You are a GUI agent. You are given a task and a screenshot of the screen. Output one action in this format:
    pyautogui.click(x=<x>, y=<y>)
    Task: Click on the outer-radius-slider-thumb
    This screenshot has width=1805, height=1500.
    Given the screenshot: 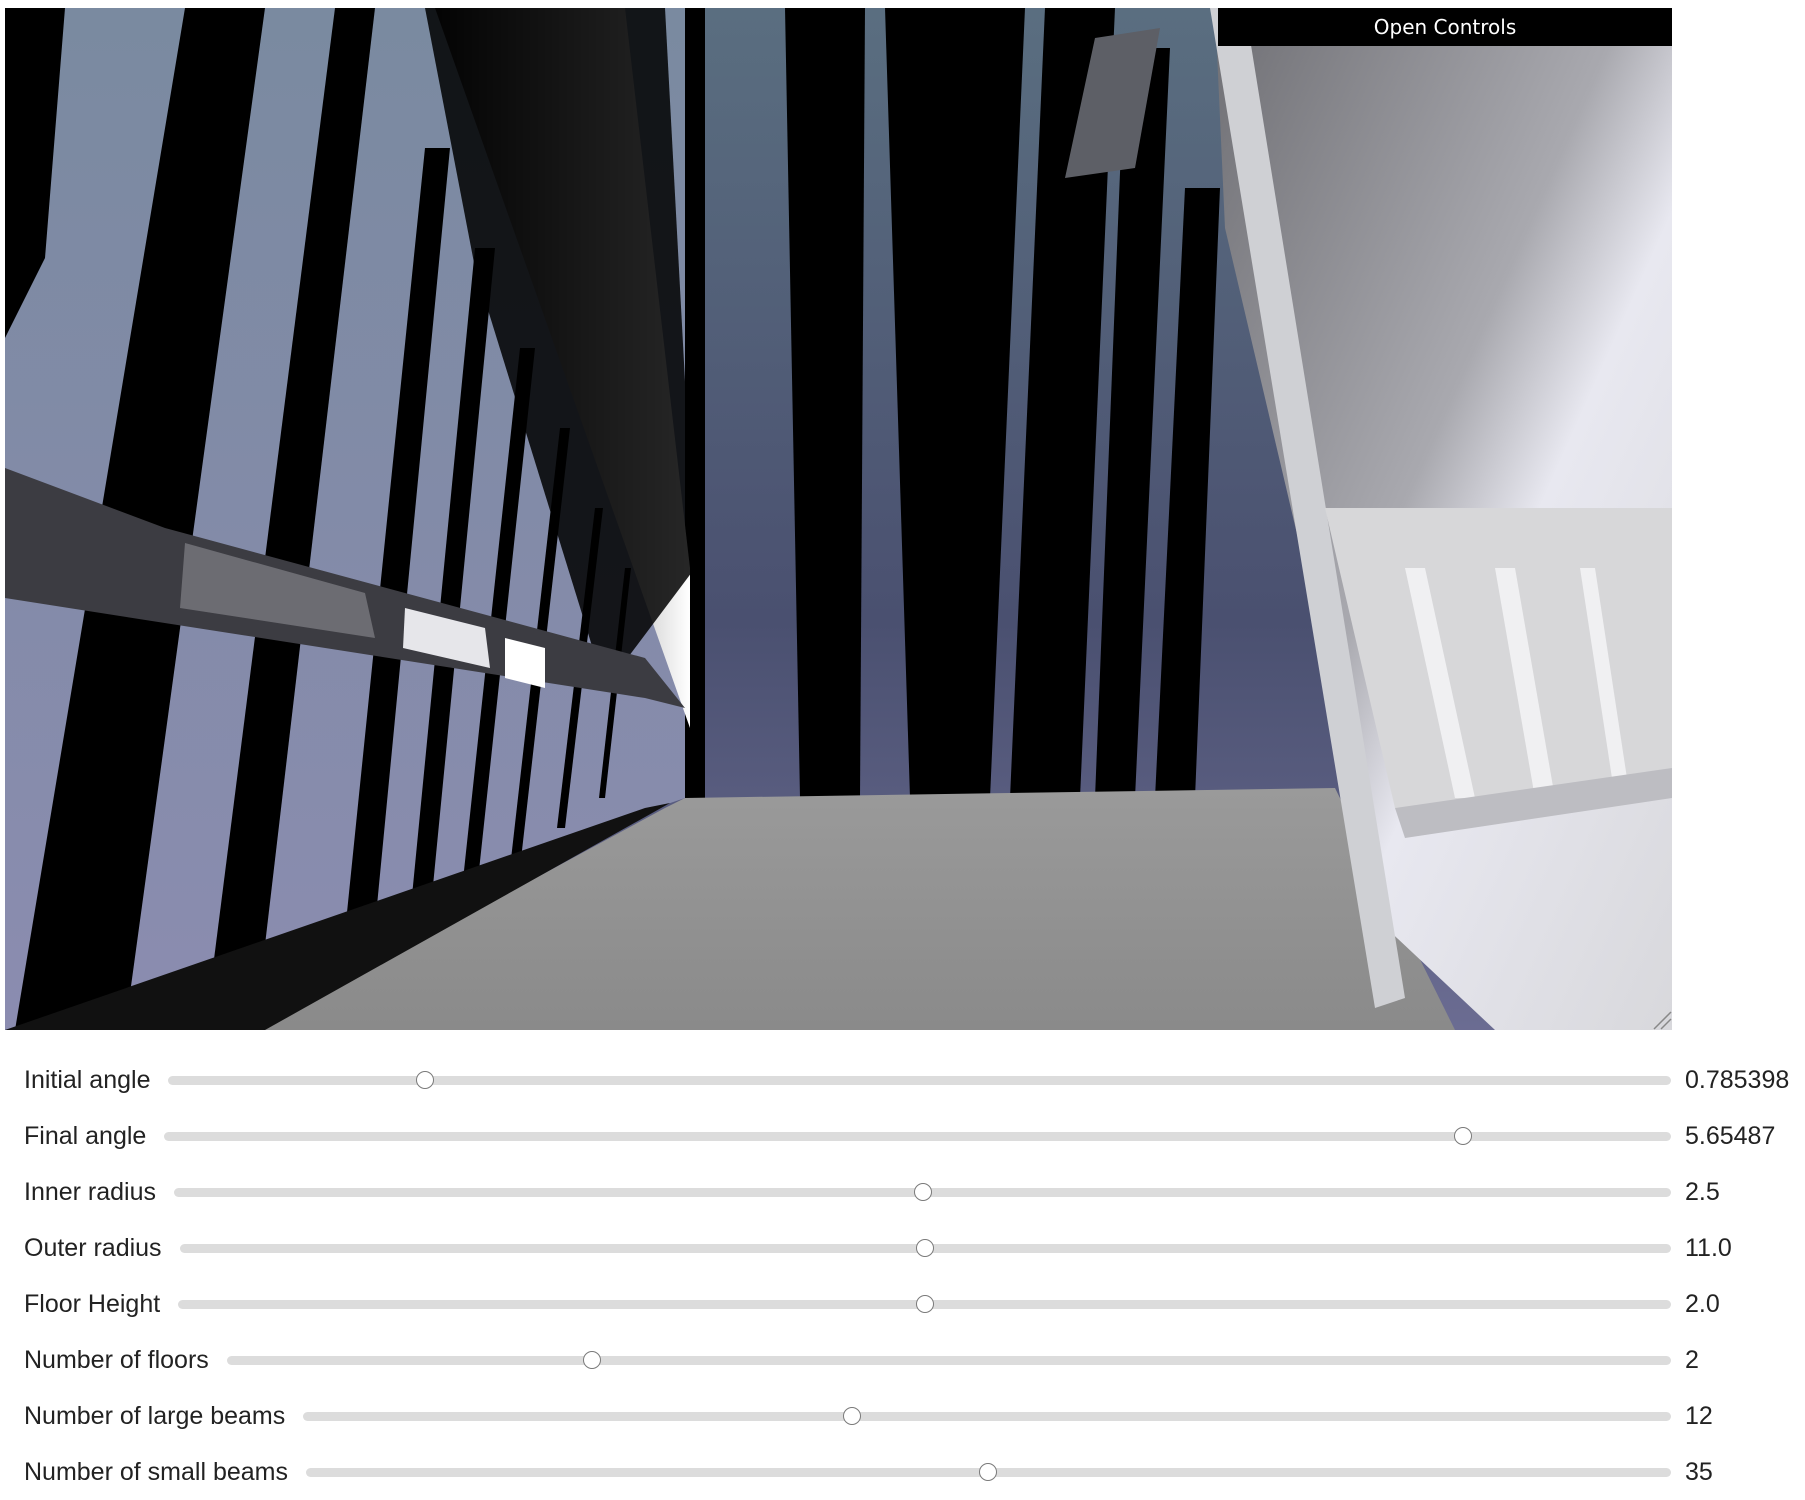 What is the action you would take?
    pyautogui.click(x=925, y=1248)
    